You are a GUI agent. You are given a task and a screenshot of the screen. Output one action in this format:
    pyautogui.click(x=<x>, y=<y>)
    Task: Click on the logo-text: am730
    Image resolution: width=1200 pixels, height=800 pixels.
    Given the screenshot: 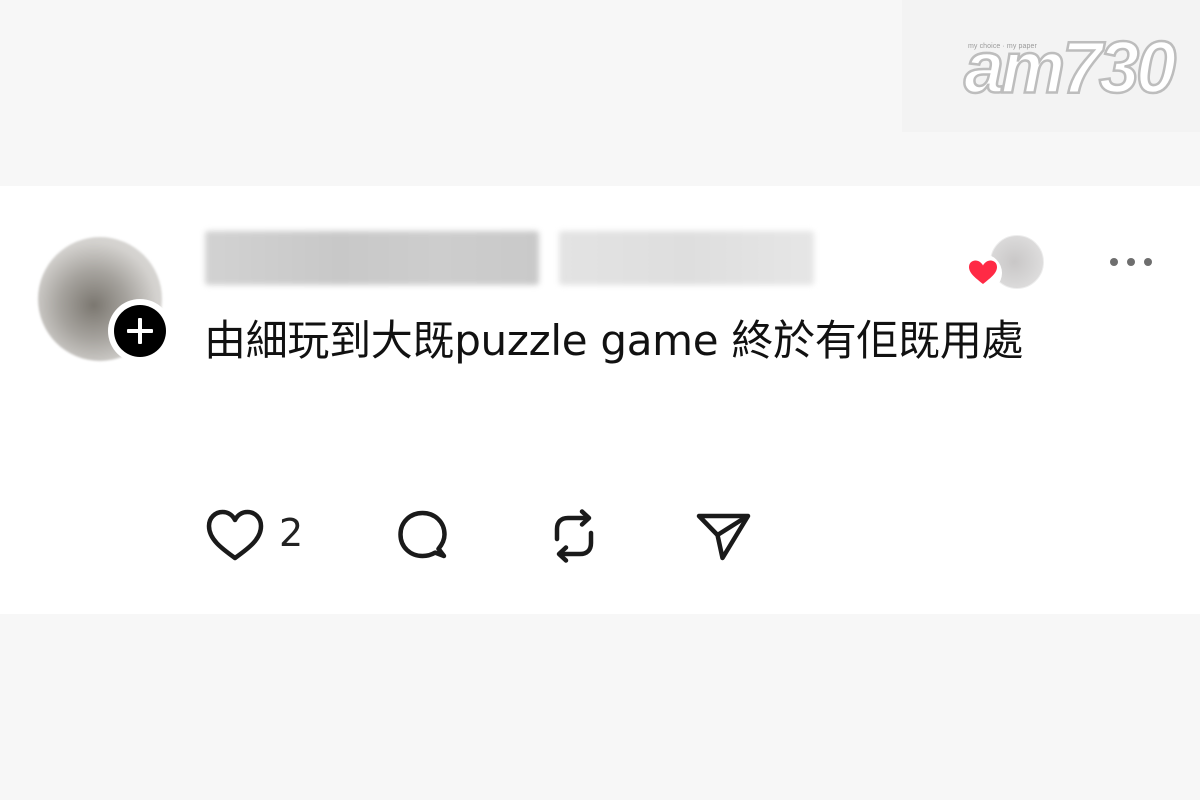 What is the action you would take?
    pyautogui.click(x=1070, y=68)
    